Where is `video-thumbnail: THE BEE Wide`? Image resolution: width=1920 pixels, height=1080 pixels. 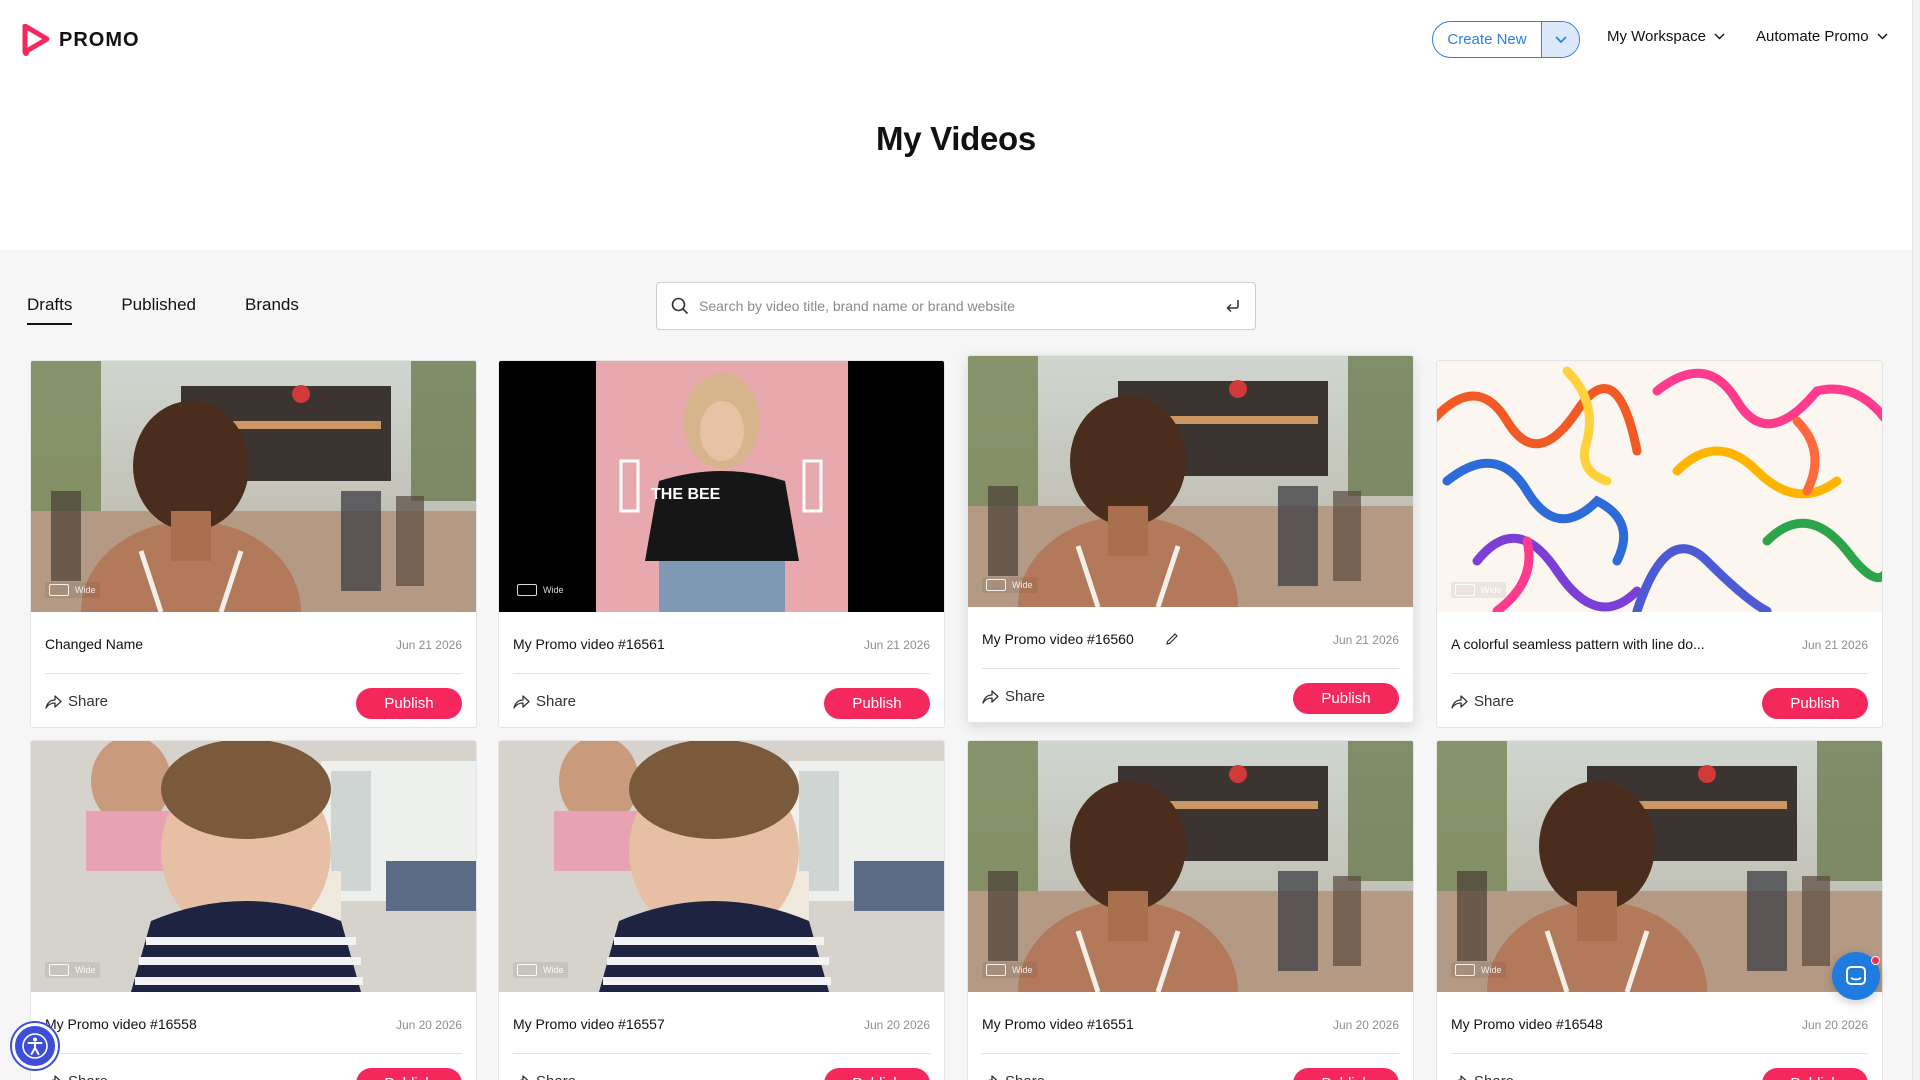
video-thumbnail: THE BEE Wide is located at coordinates (721, 486).